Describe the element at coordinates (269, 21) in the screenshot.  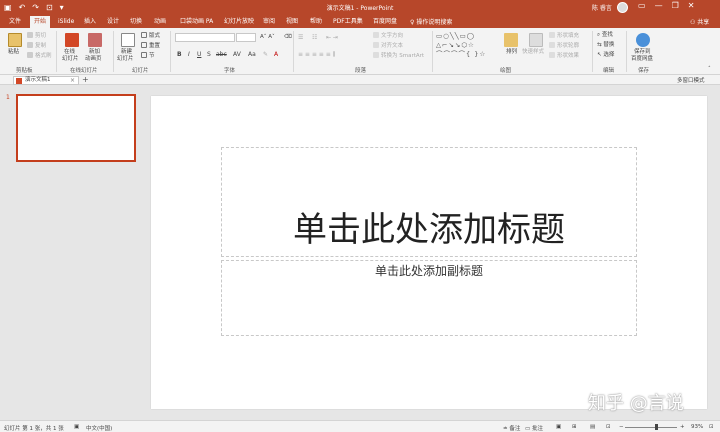
I see `tab-review: 审阅` at that location.